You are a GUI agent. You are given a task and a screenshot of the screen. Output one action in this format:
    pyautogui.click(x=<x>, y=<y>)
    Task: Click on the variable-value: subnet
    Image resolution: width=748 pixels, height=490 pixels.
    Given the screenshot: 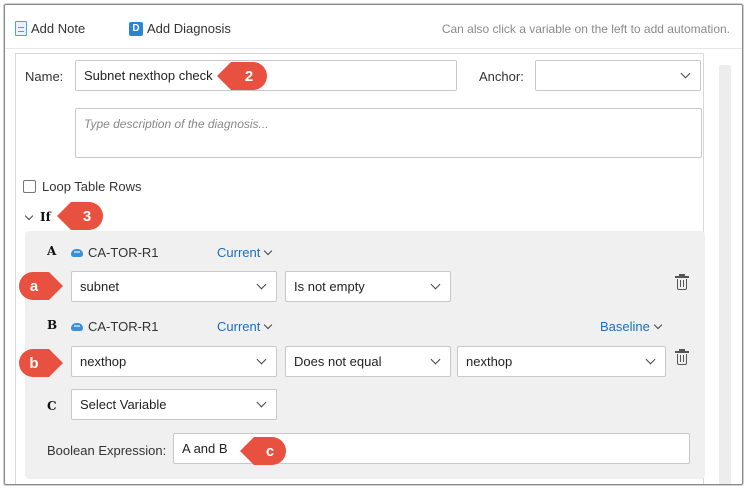 What is the action you would take?
    pyautogui.click(x=100, y=286)
    